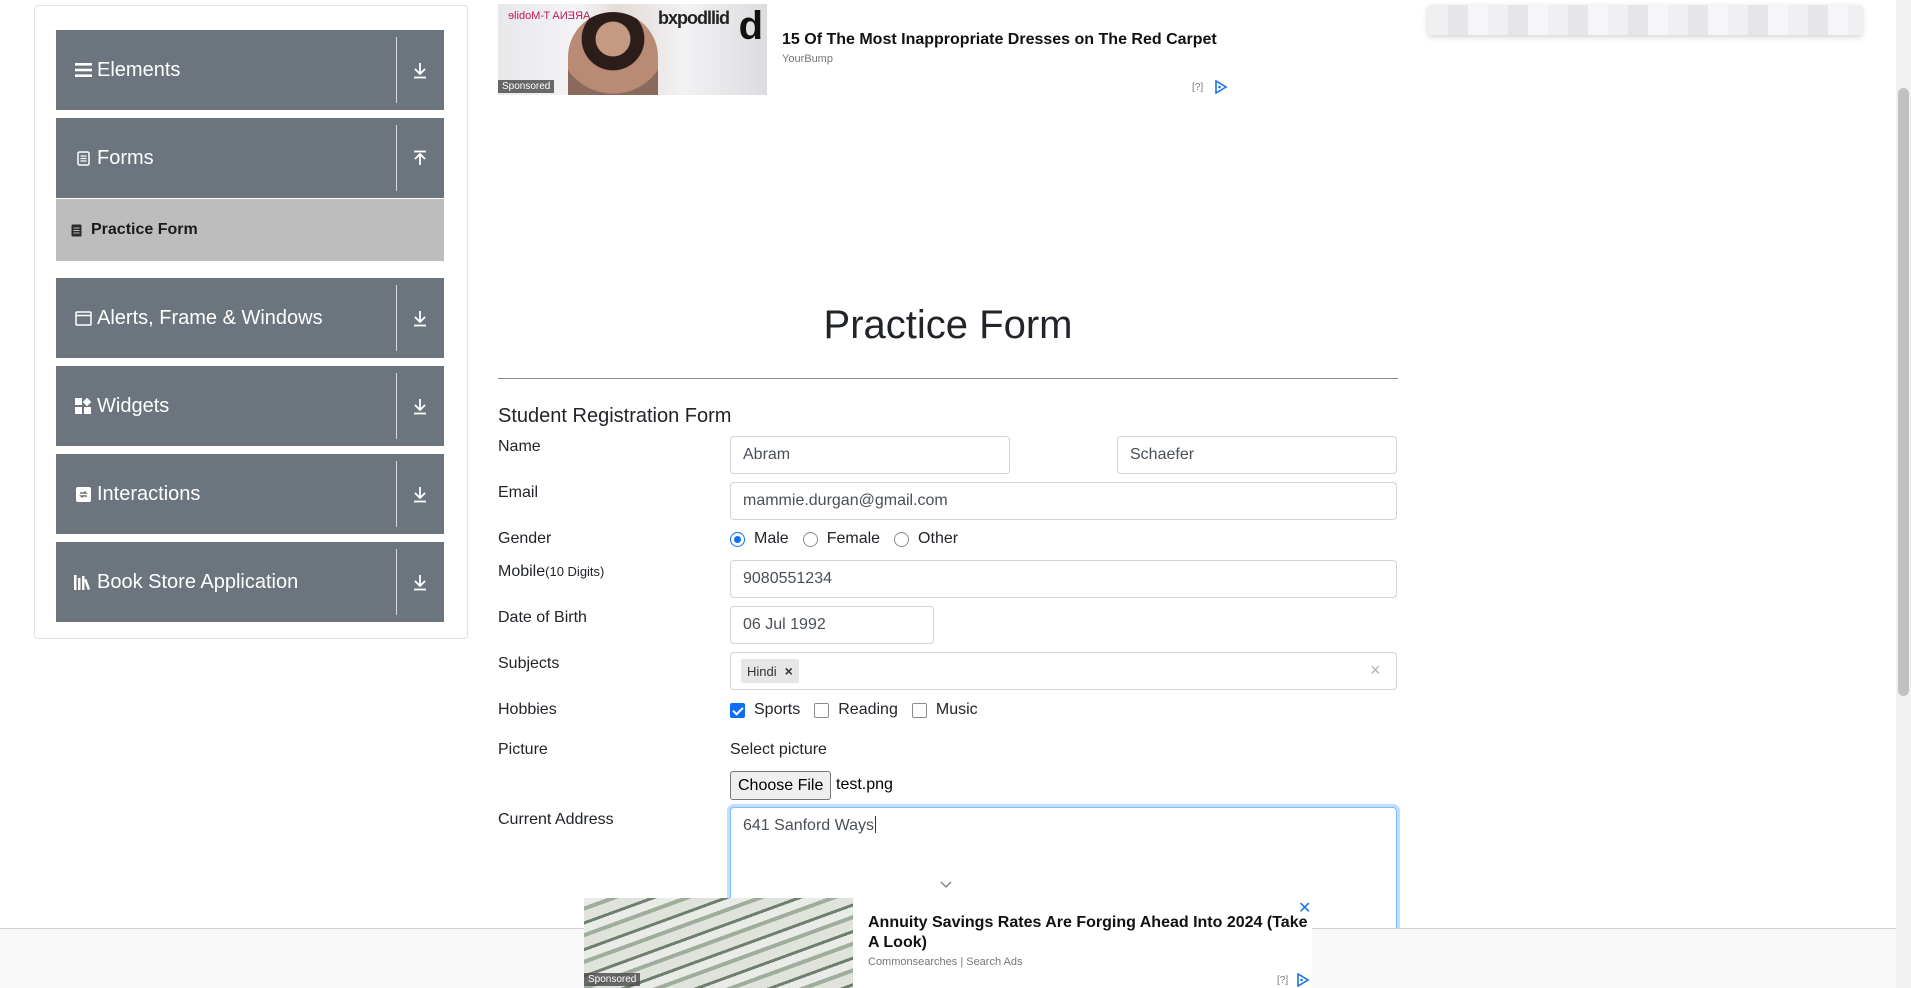 The height and width of the screenshot is (988, 1911). Describe the element at coordinates (613, 53) in the screenshot. I see `ad-photo-person` at that location.